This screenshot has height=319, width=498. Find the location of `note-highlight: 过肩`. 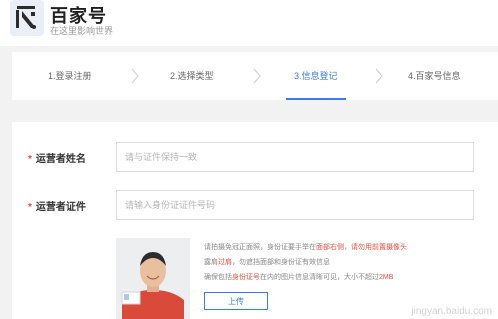

note-highlight: 过肩 is located at coordinates (225, 262).